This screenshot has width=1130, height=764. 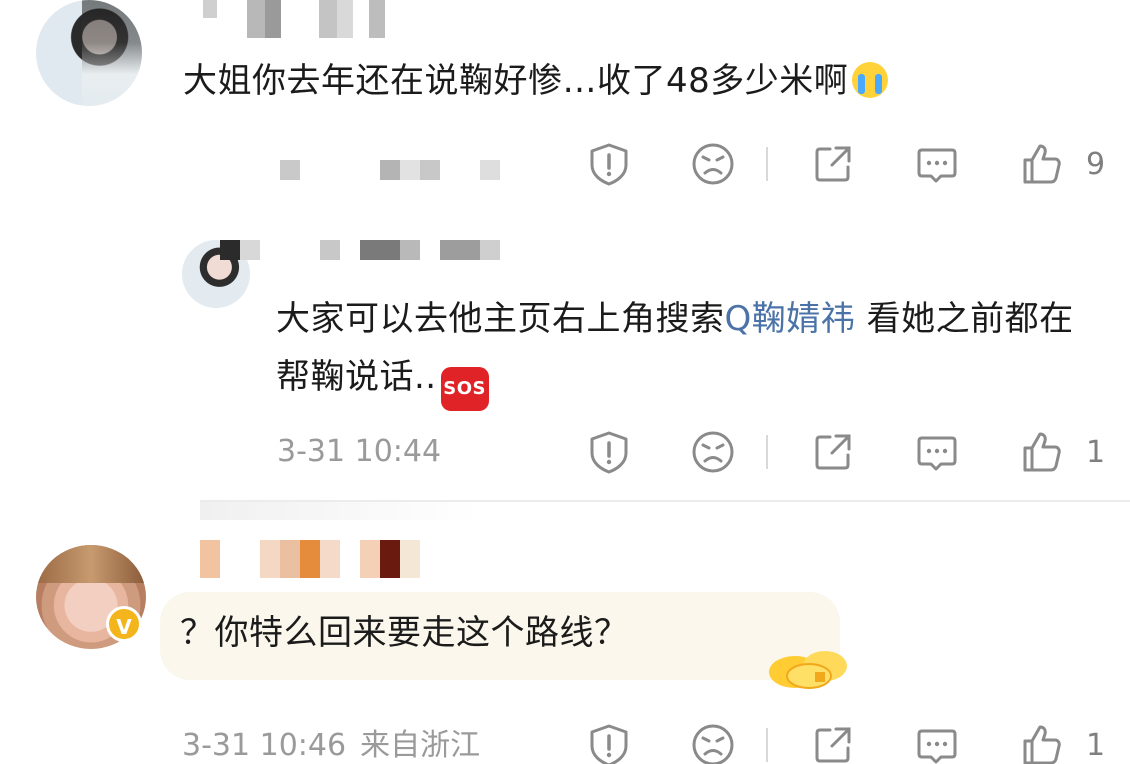 I want to click on comment-body: 大姐你去年还在说鞠好惨…收了48多少米啊, so click(x=516, y=81).